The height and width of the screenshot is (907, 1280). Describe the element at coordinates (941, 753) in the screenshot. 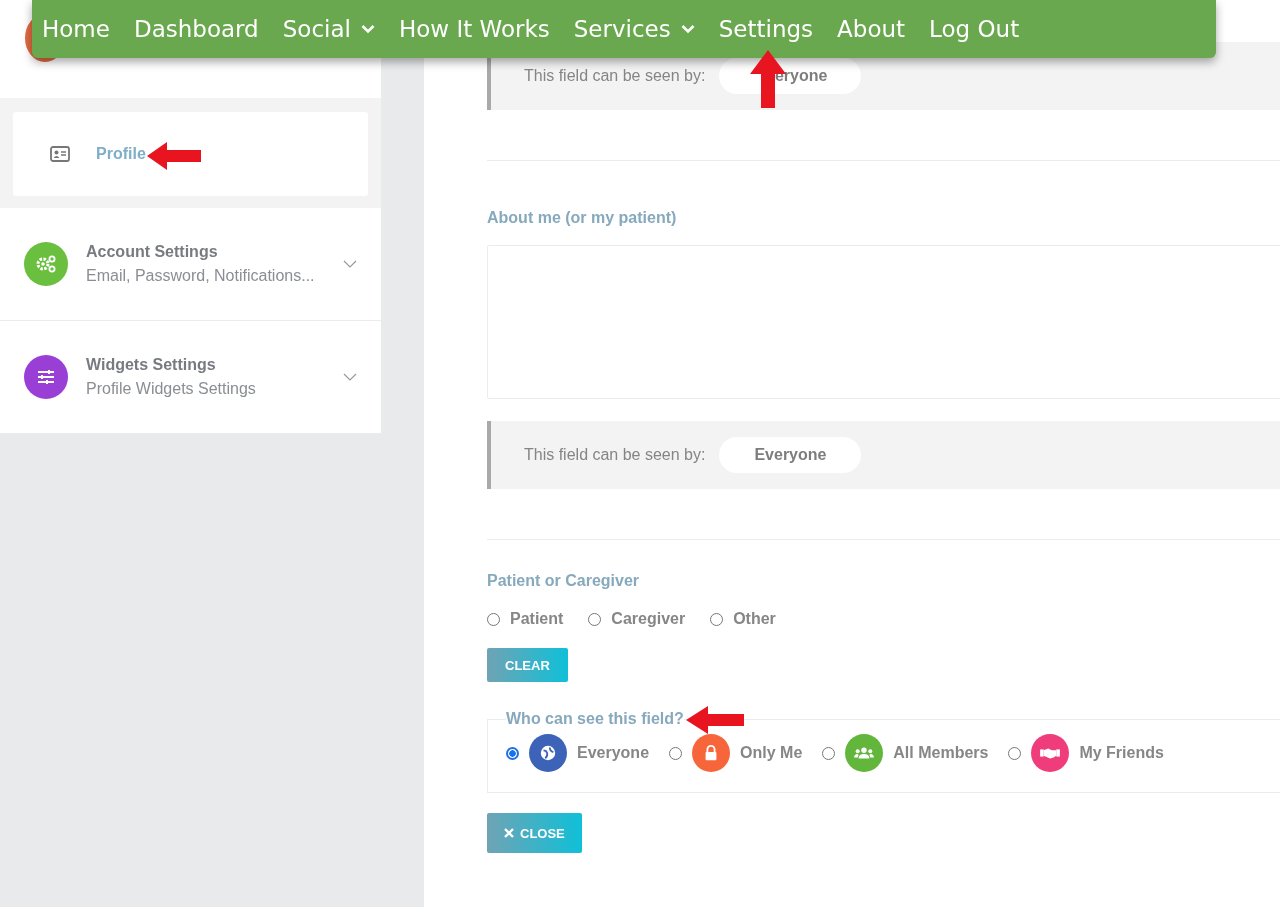

I see `option-label: All Members` at that location.